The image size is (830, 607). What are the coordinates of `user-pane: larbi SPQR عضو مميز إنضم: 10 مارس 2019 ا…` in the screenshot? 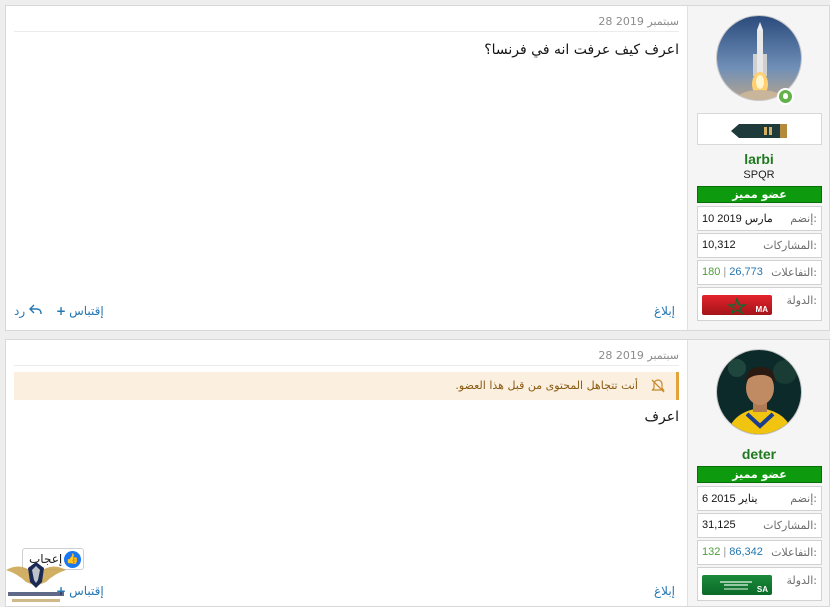 It's located at (758, 168).